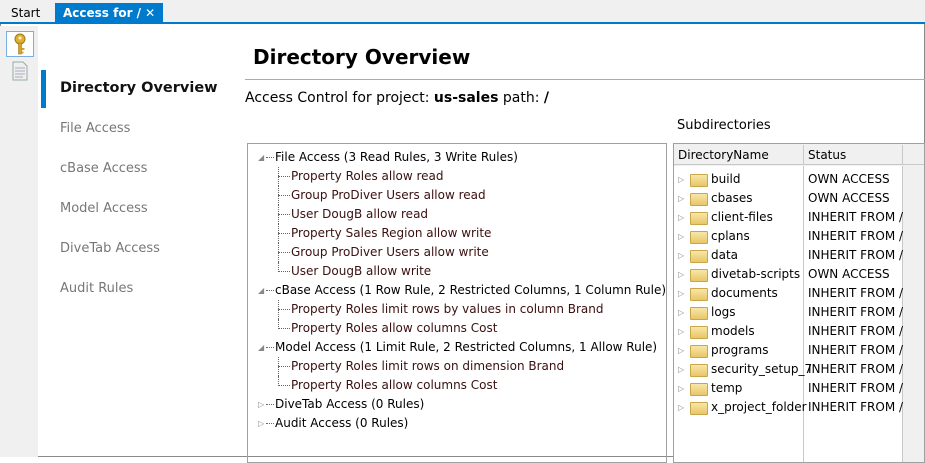  What do you see at coordinates (43, 89) in the screenshot?
I see `nav-active-indicator` at bounding box center [43, 89].